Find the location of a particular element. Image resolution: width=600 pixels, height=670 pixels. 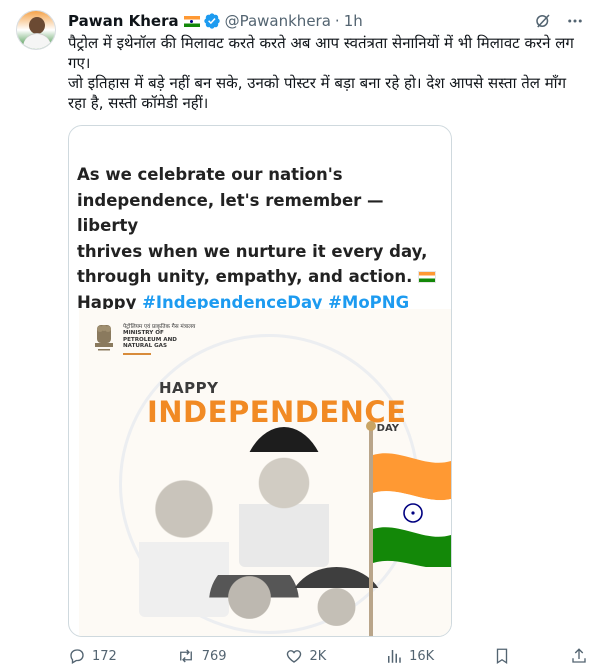

reply-icon is located at coordinates (77, 656).